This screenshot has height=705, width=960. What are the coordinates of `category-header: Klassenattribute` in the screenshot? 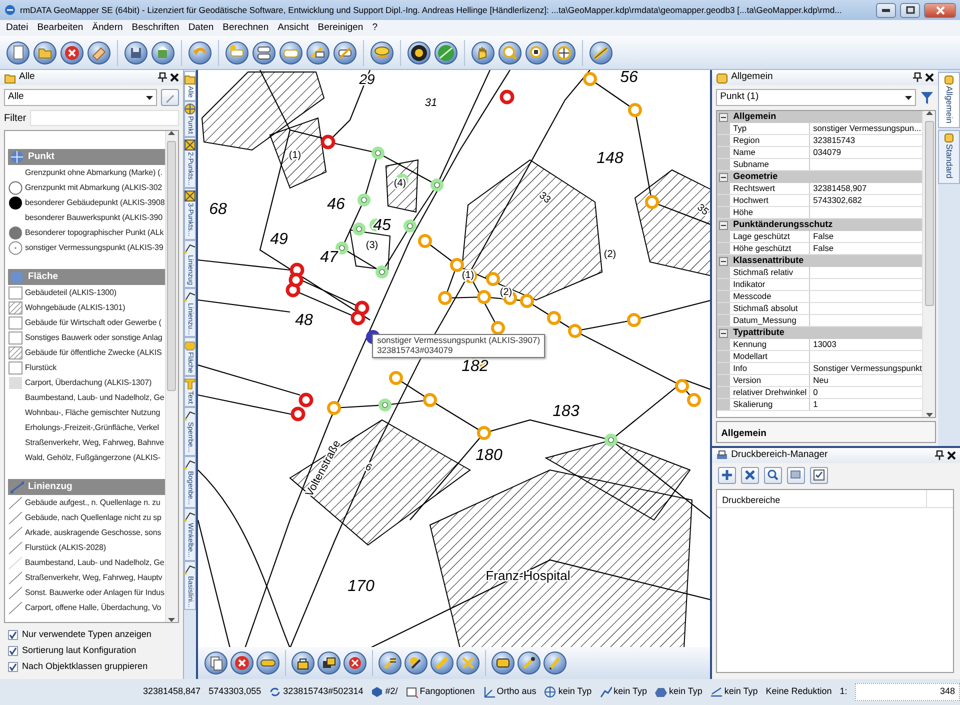 It's located at (819, 261).